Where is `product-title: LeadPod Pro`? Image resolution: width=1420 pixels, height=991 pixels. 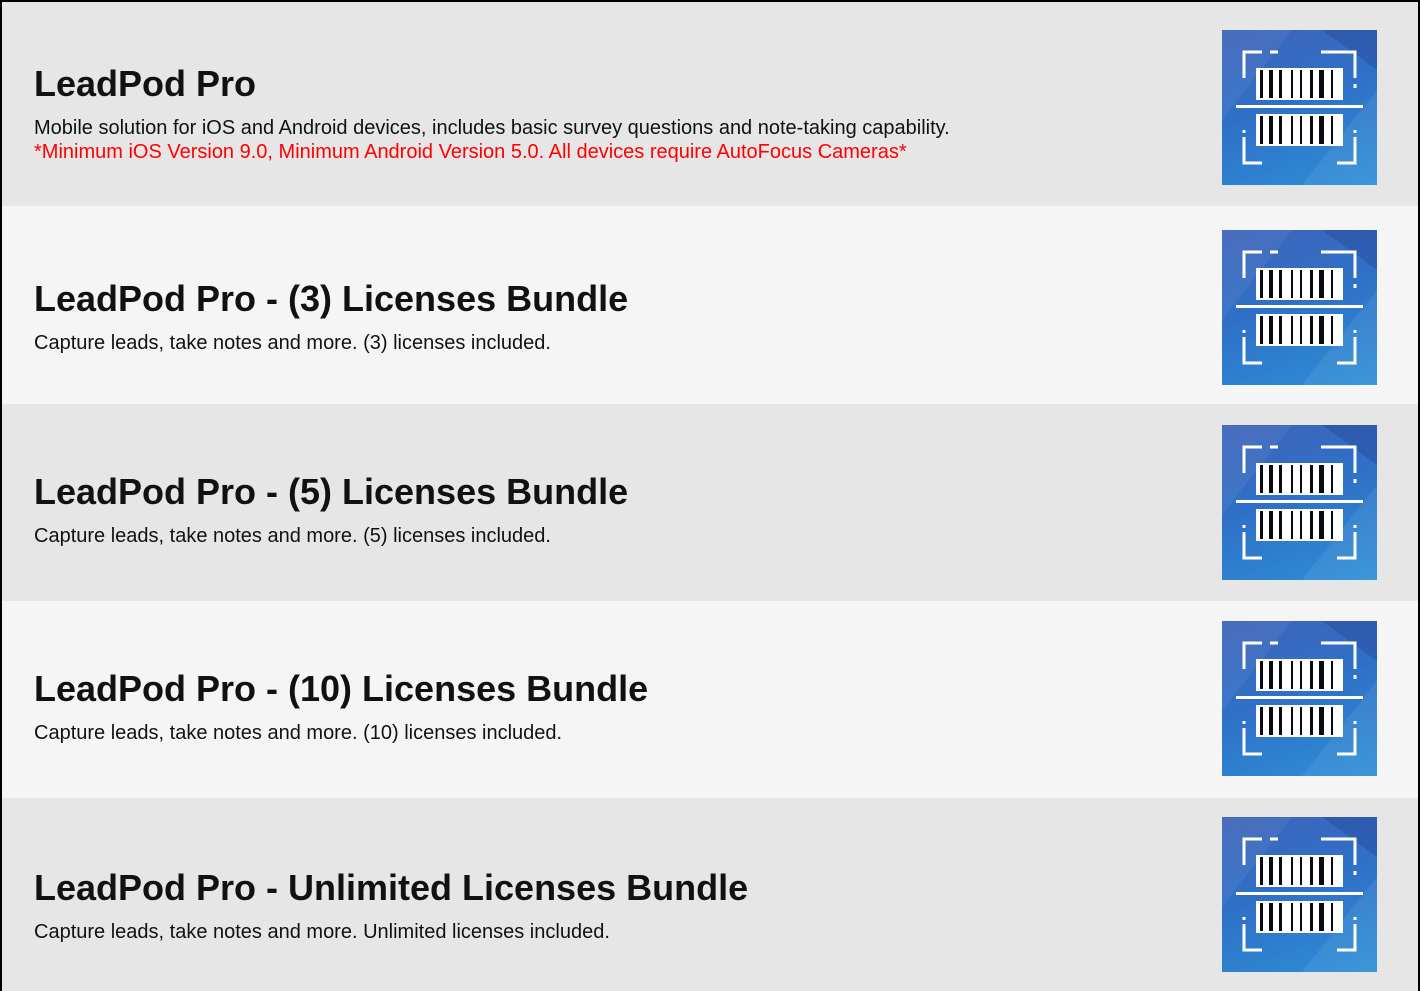
product-title: LeadPod Pro is located at coordinates (586, 84).